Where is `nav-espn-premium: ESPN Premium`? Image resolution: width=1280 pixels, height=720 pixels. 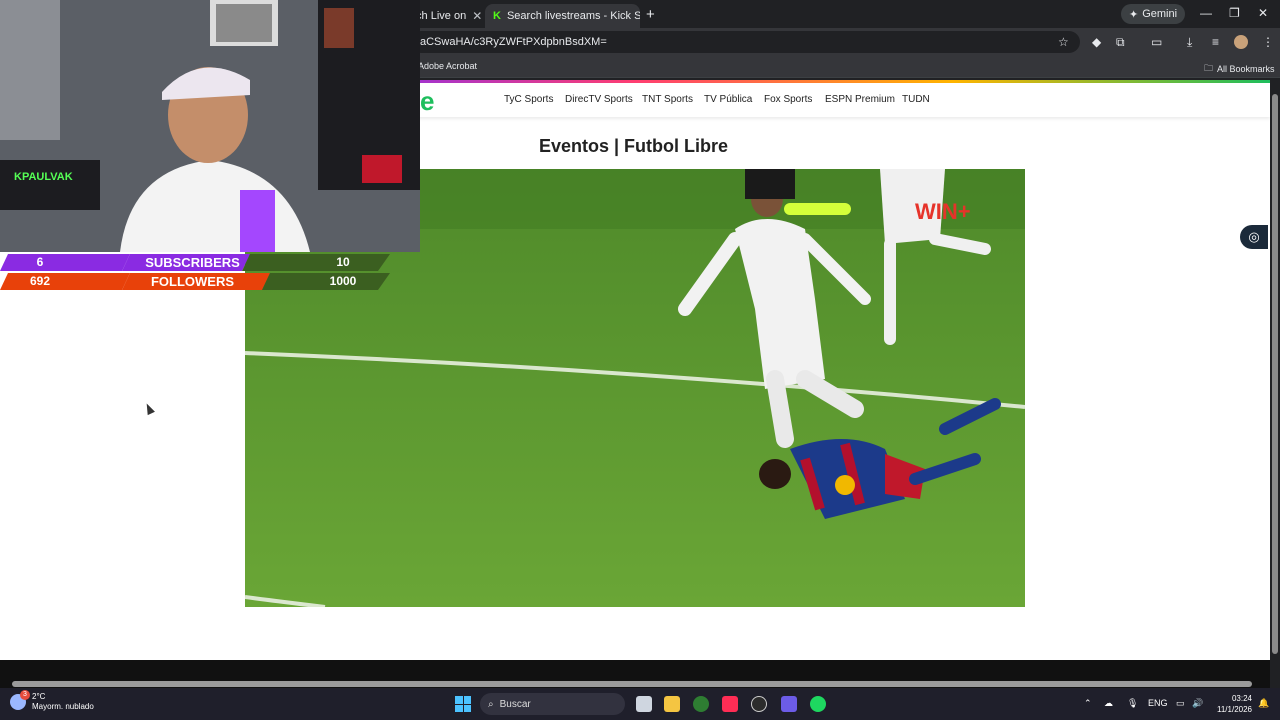 nav-espn-premium: ESPN Premium is located at coordinates (860, 99).